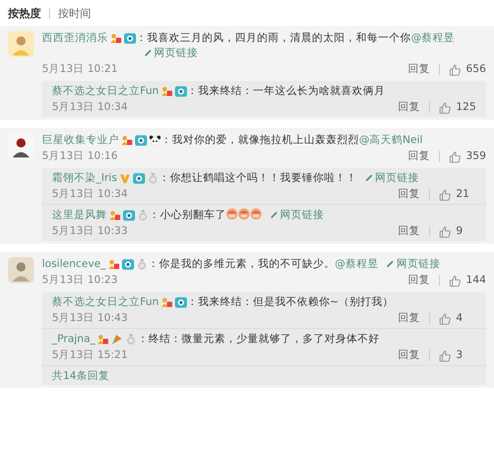 The image size is (494, 473). I want to click on comment-text: ：你想让鹤唱这个吗！！我要锤你啦！！ 网页链接, so click(289, 178).